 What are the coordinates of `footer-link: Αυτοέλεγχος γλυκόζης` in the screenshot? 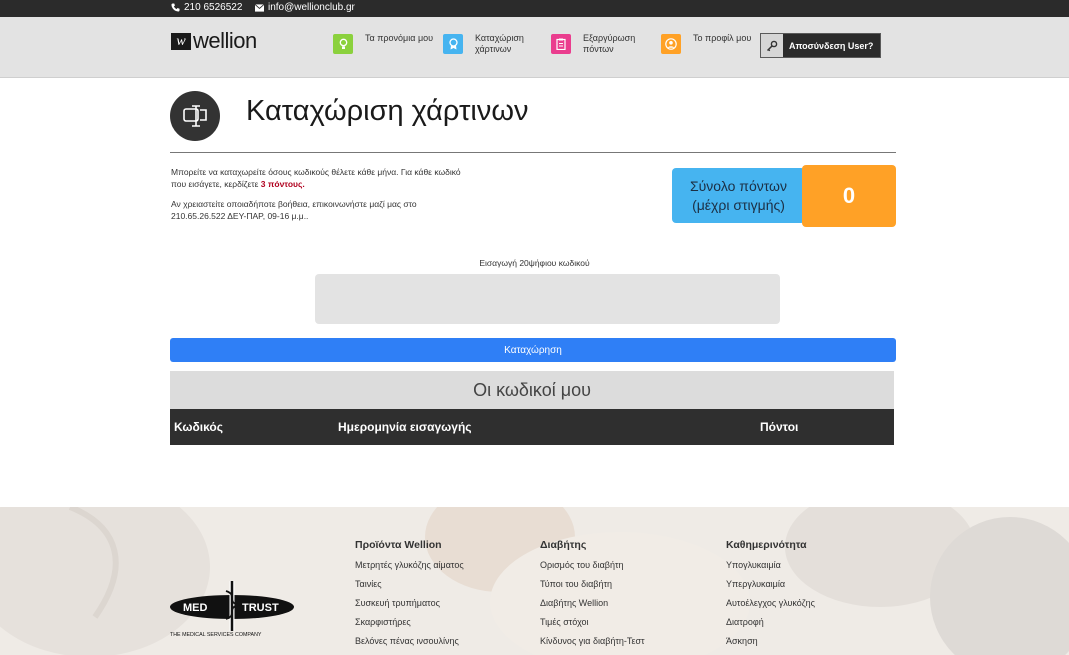 It's located at (770, 603).